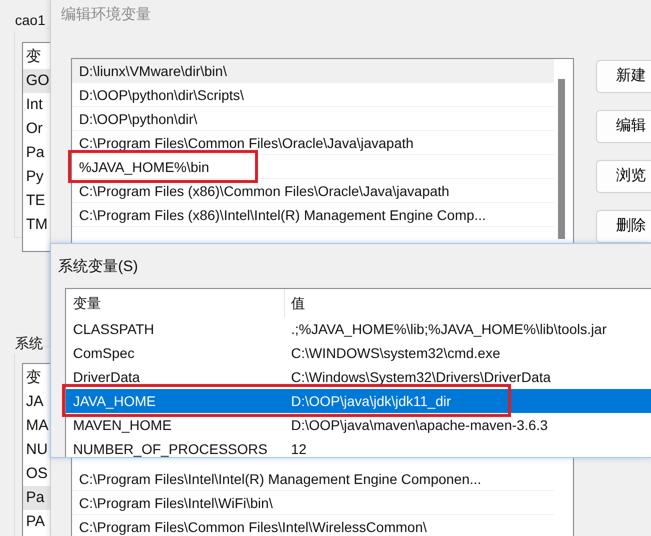 Image resolution: width=651 pixels, height=536 pixels. Describe the element at coordinates (36, 450) in the screenshot. I see `list-item: NU` at that location.